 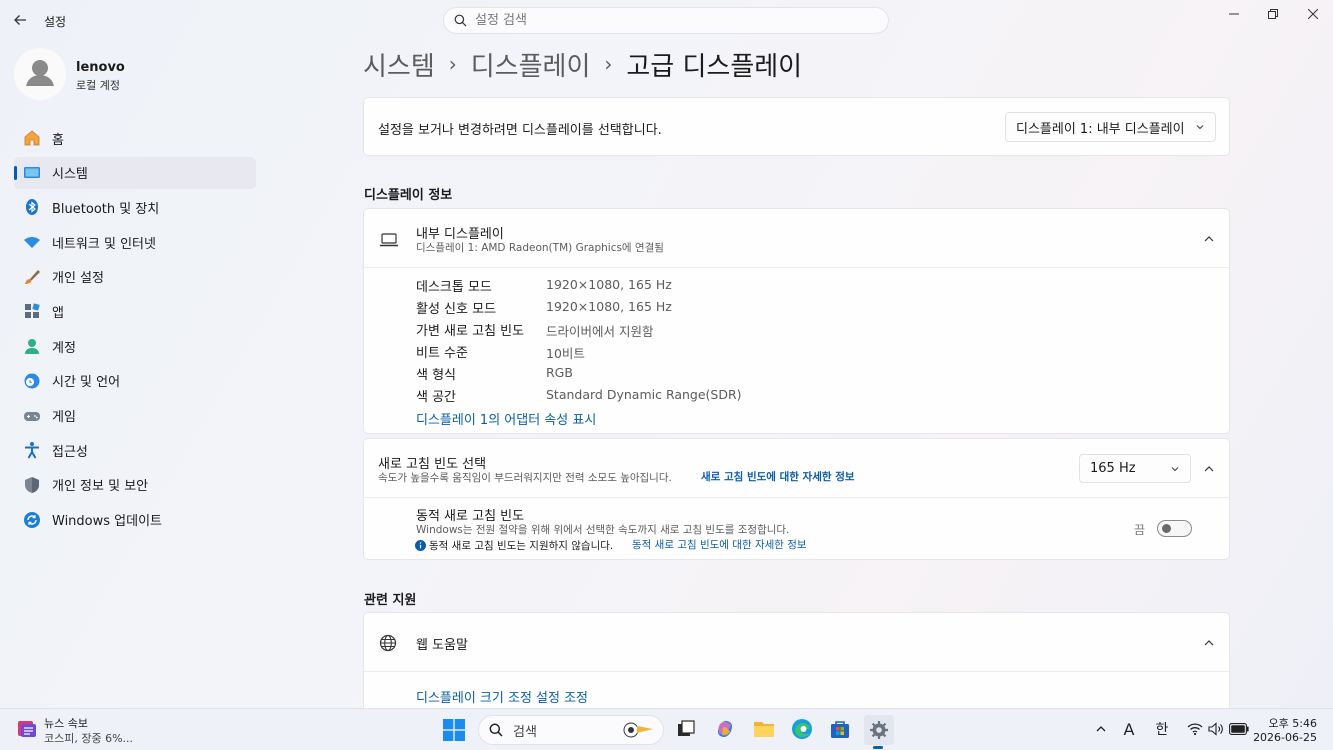 I want to click on globe-clock-icon, so click(x=32, y=381).